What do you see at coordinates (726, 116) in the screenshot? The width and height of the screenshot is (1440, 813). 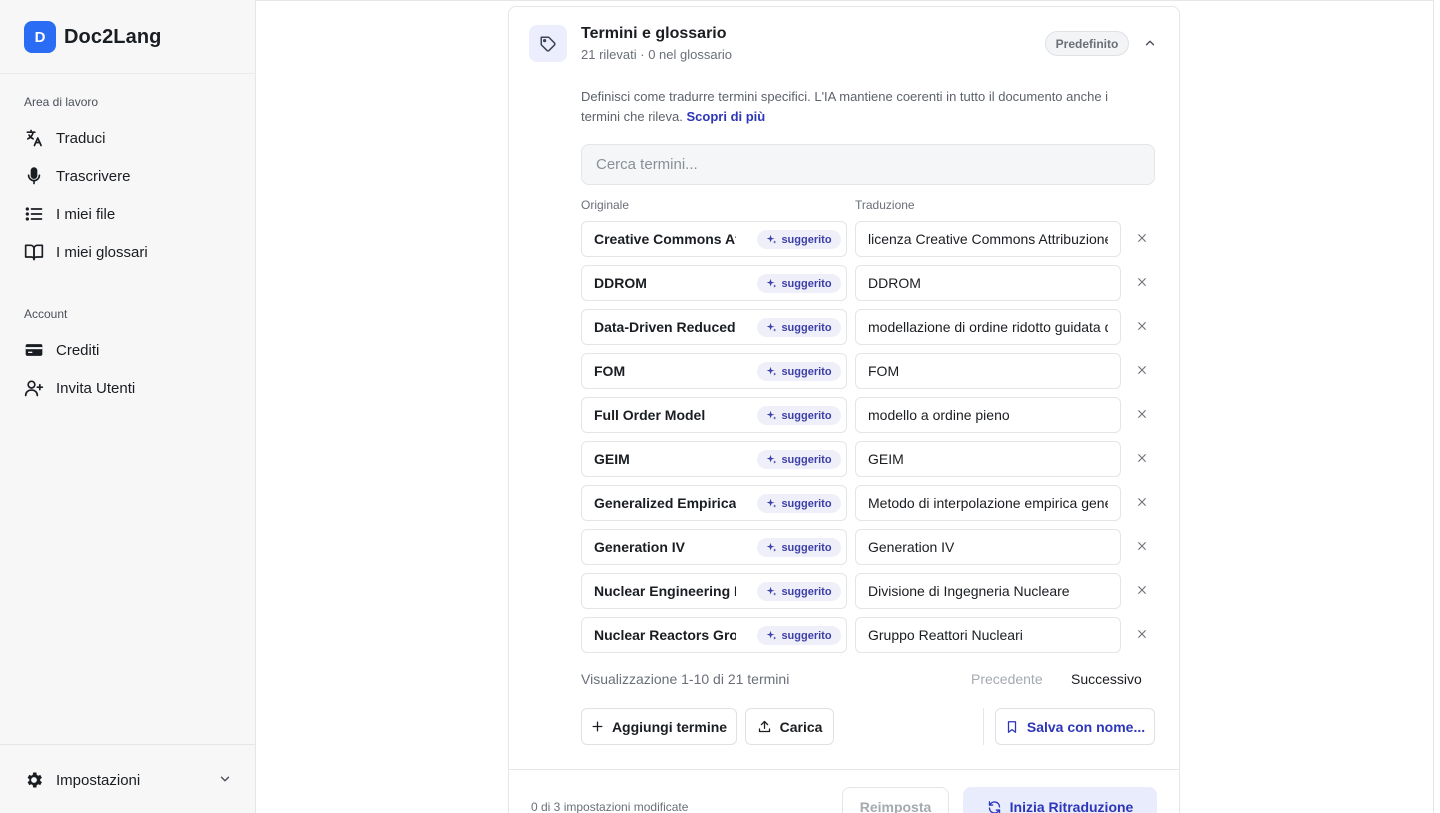 I see `learn-more-link: Scopri di più` at bounding box center [726, 116].